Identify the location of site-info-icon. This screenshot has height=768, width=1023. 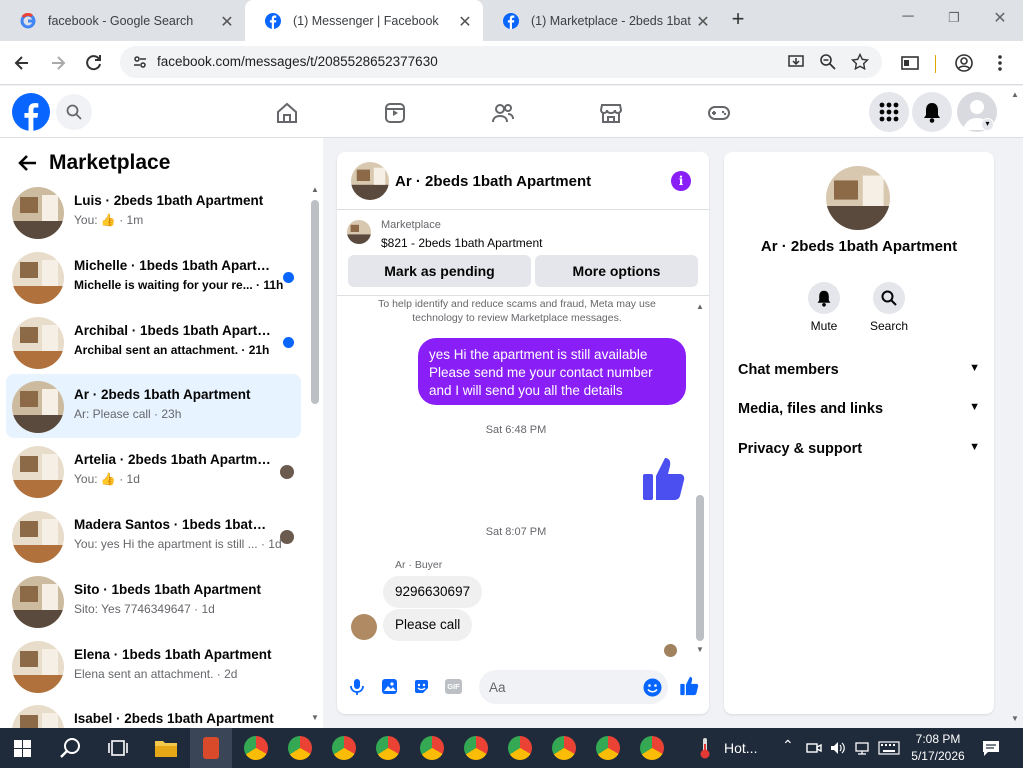
(140, 62).